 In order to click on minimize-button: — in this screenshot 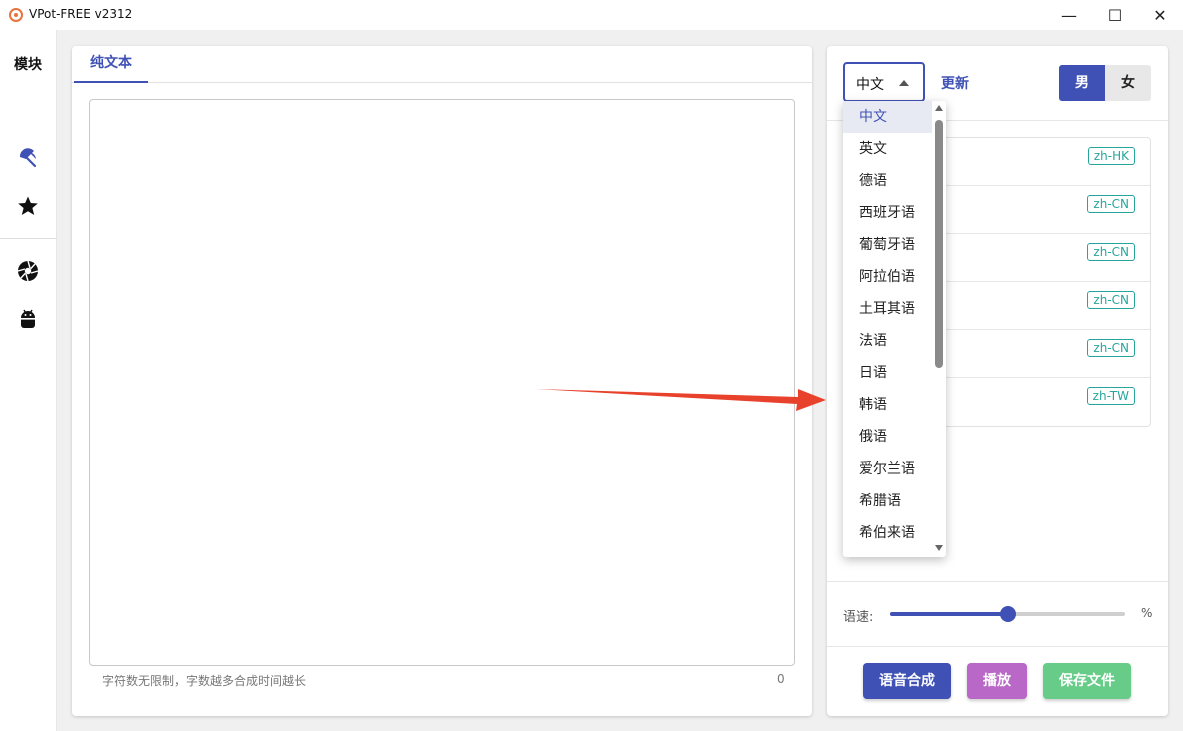, I will do `click(1069, 15)`.